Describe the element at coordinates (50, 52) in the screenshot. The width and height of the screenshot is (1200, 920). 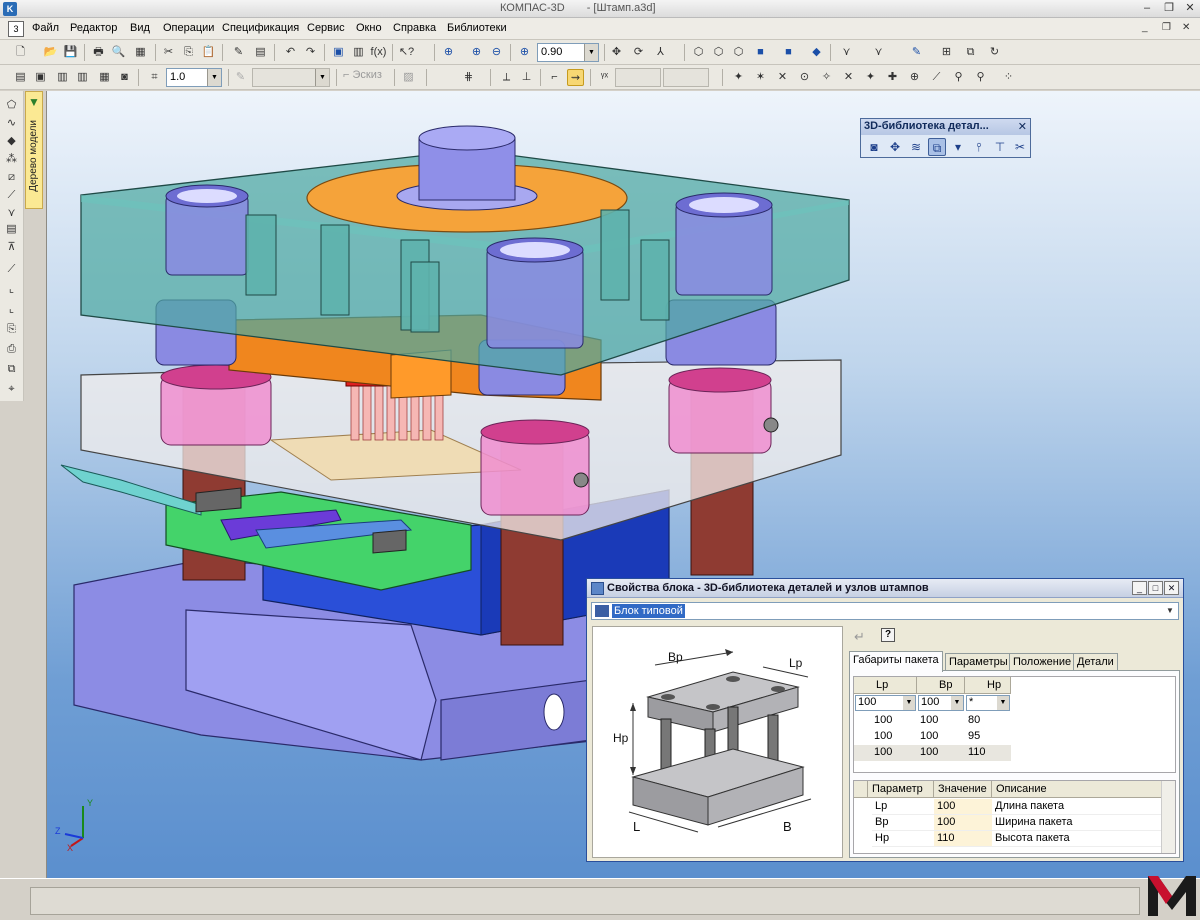
I see `open-folder-icon: 📂` at that location.